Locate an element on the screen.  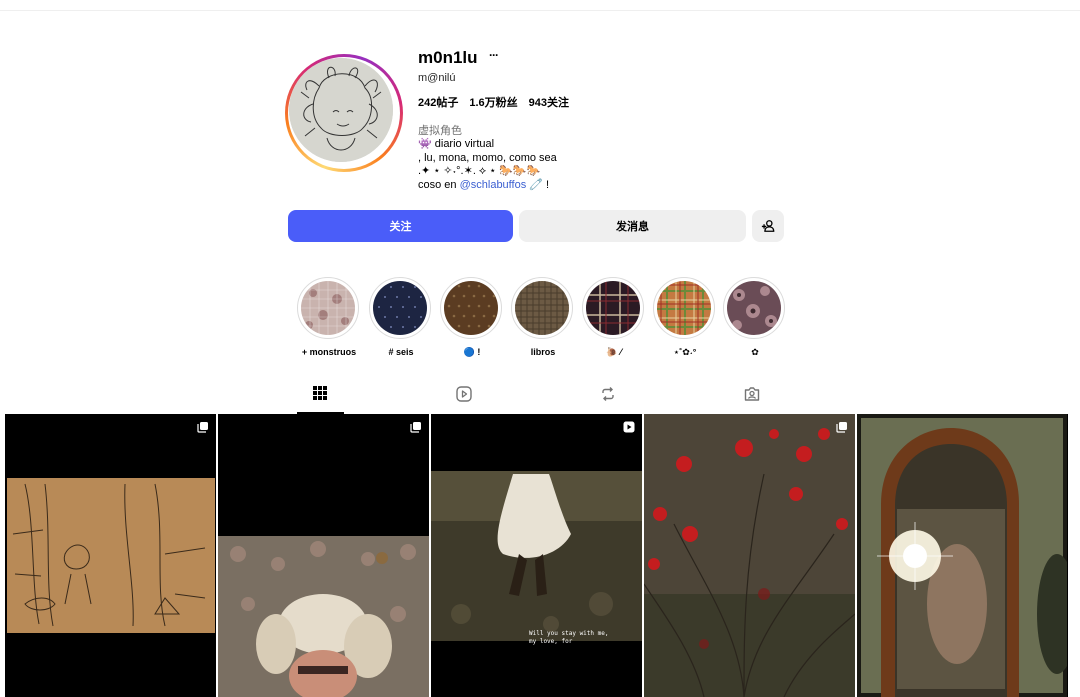
suggest-people-button is located at coordinates (768, 226).